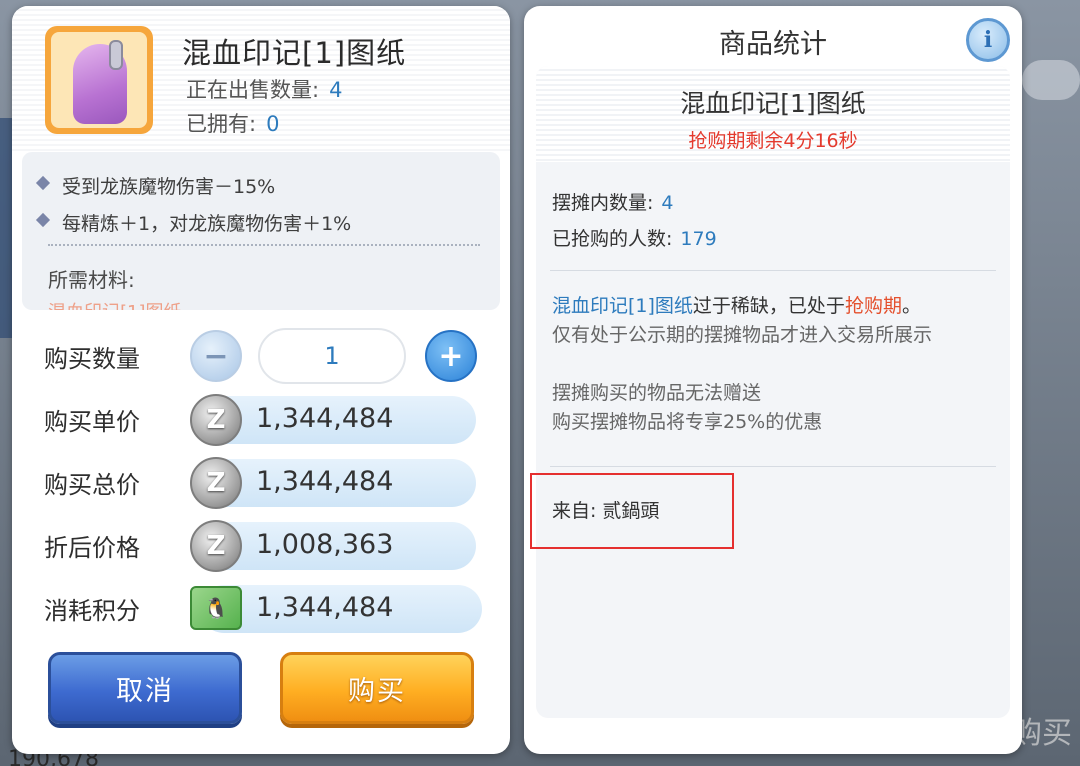 The image size is (1080, 766). What do you see at coordinates (336, 90) in the screenshot?
I see `on-sale-count: 4` at bounding box center [336, 90].